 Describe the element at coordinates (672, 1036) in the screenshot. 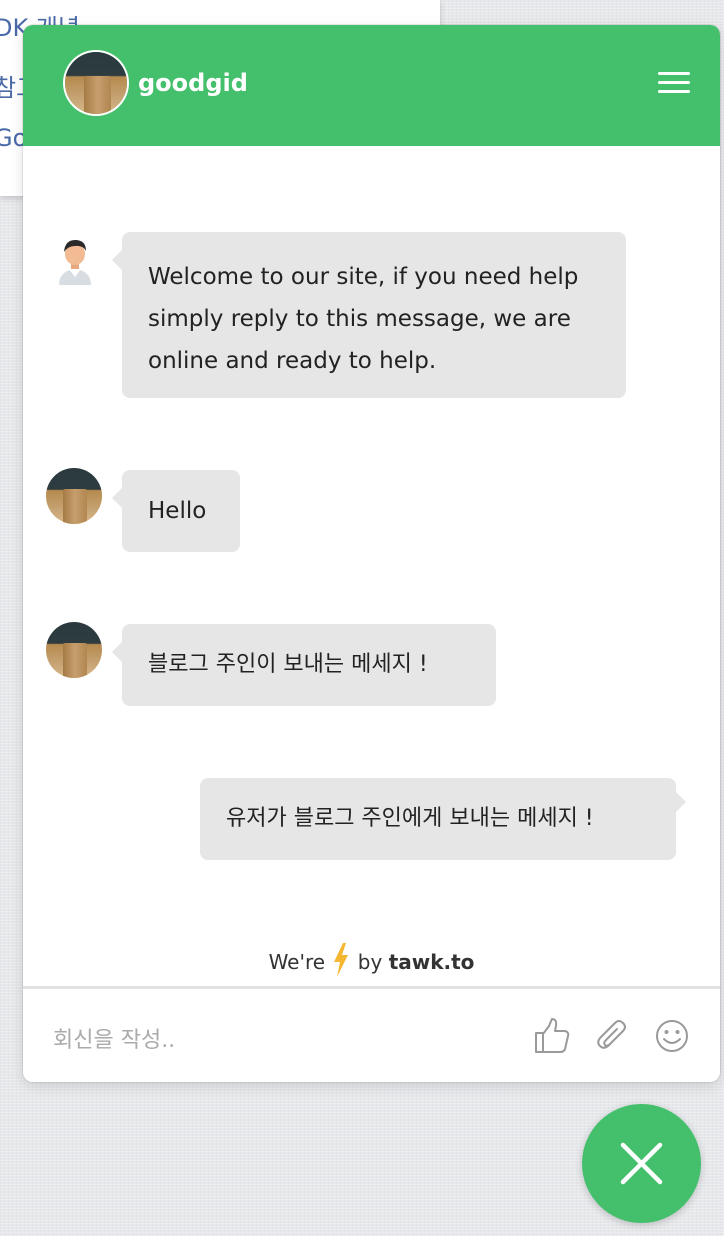

I see `smiley-icon` at that location.